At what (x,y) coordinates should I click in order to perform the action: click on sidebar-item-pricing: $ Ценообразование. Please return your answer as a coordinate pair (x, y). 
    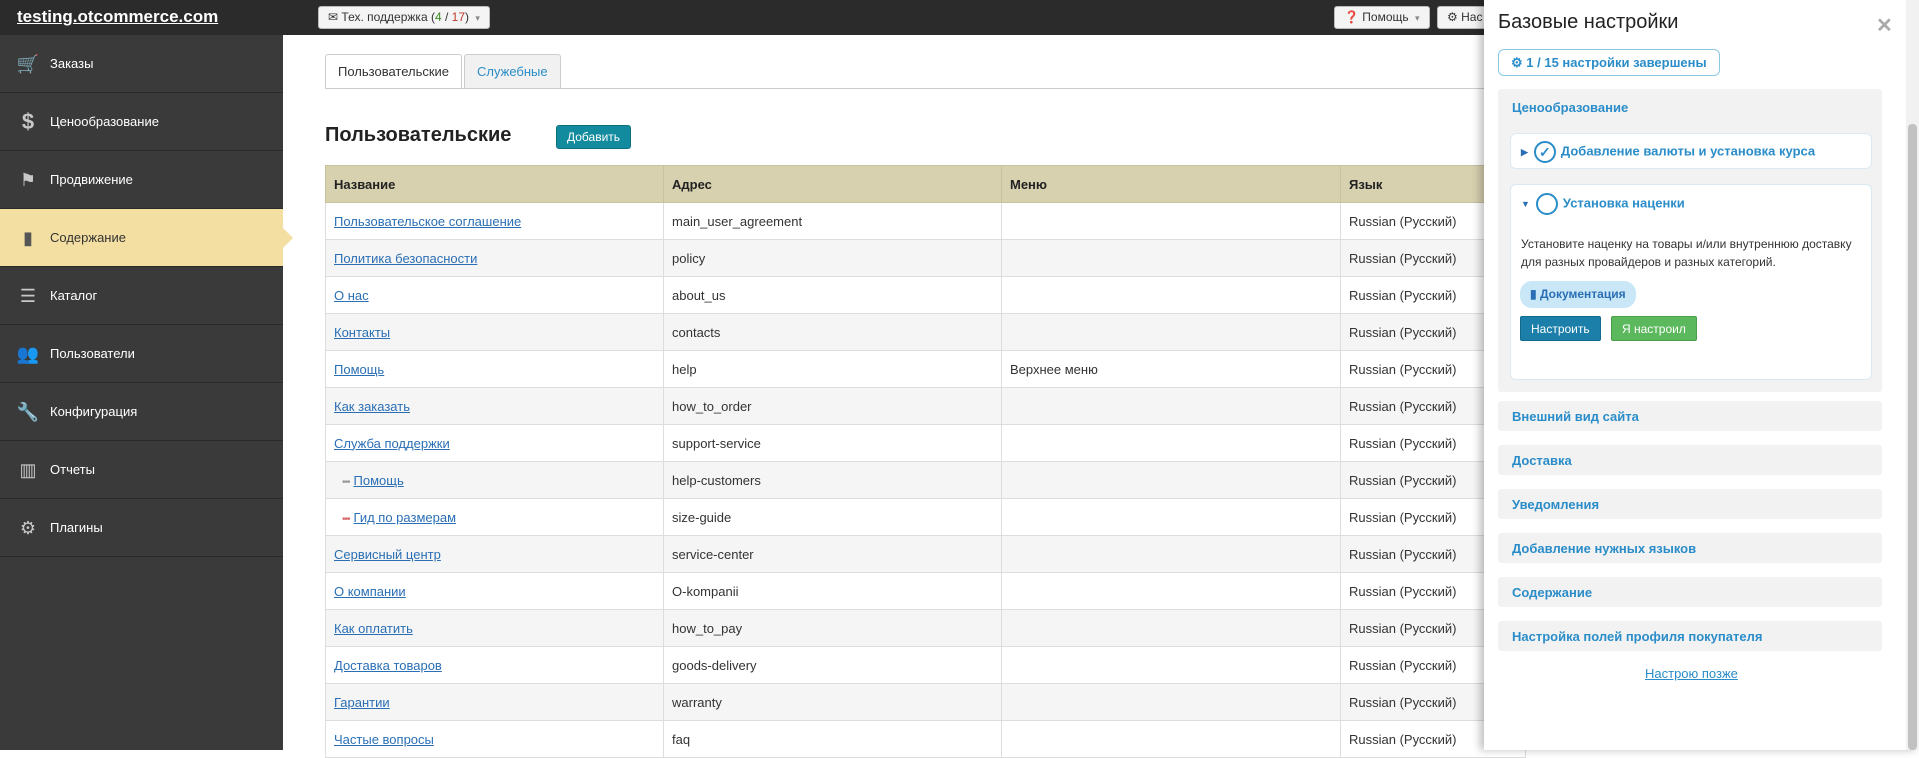
    Looking at the image, I should click on (141, 122).